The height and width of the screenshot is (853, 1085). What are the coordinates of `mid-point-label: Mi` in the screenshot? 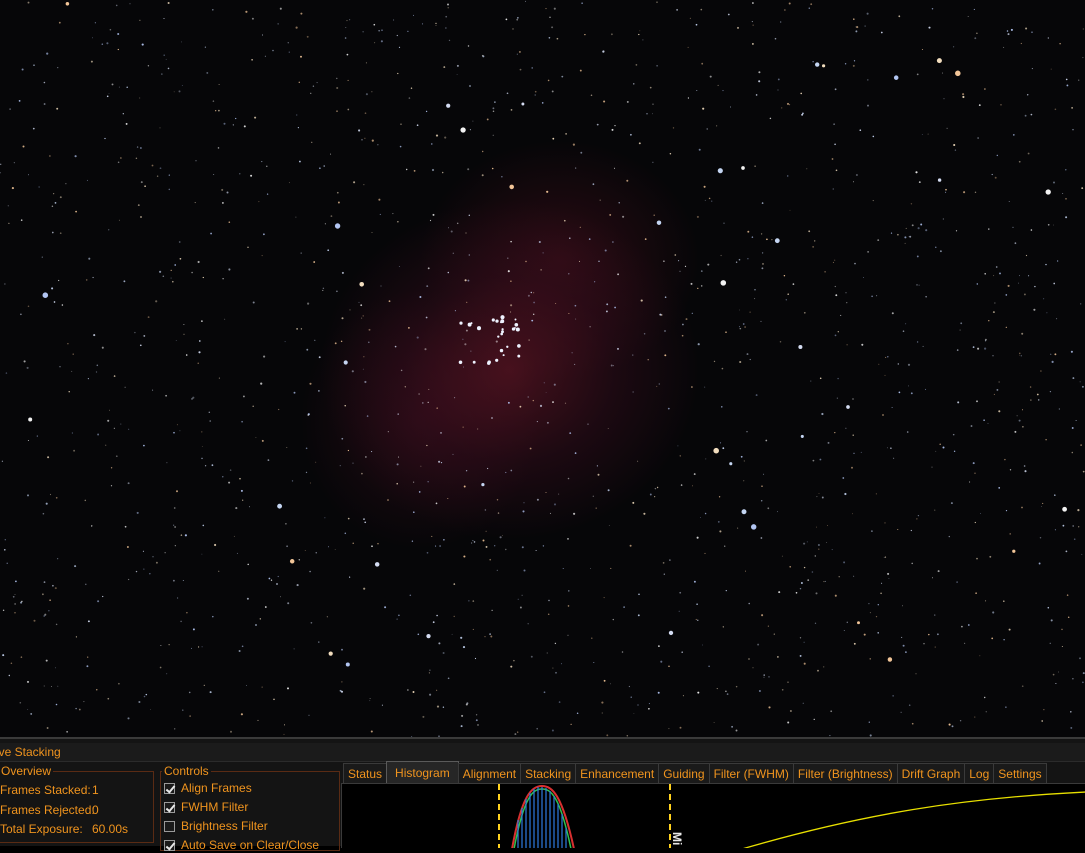 It's located at (677, 838).